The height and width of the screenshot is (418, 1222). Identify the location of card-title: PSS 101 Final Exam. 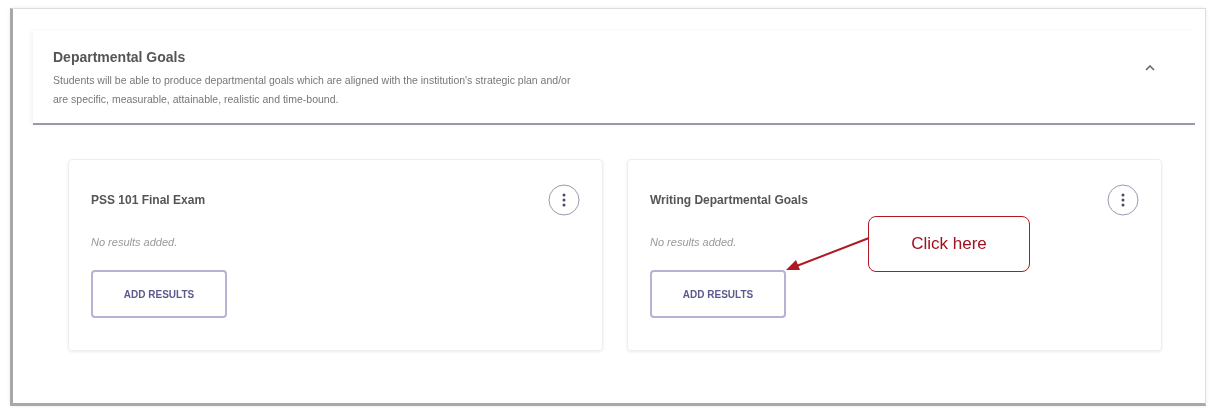
(148, 200).